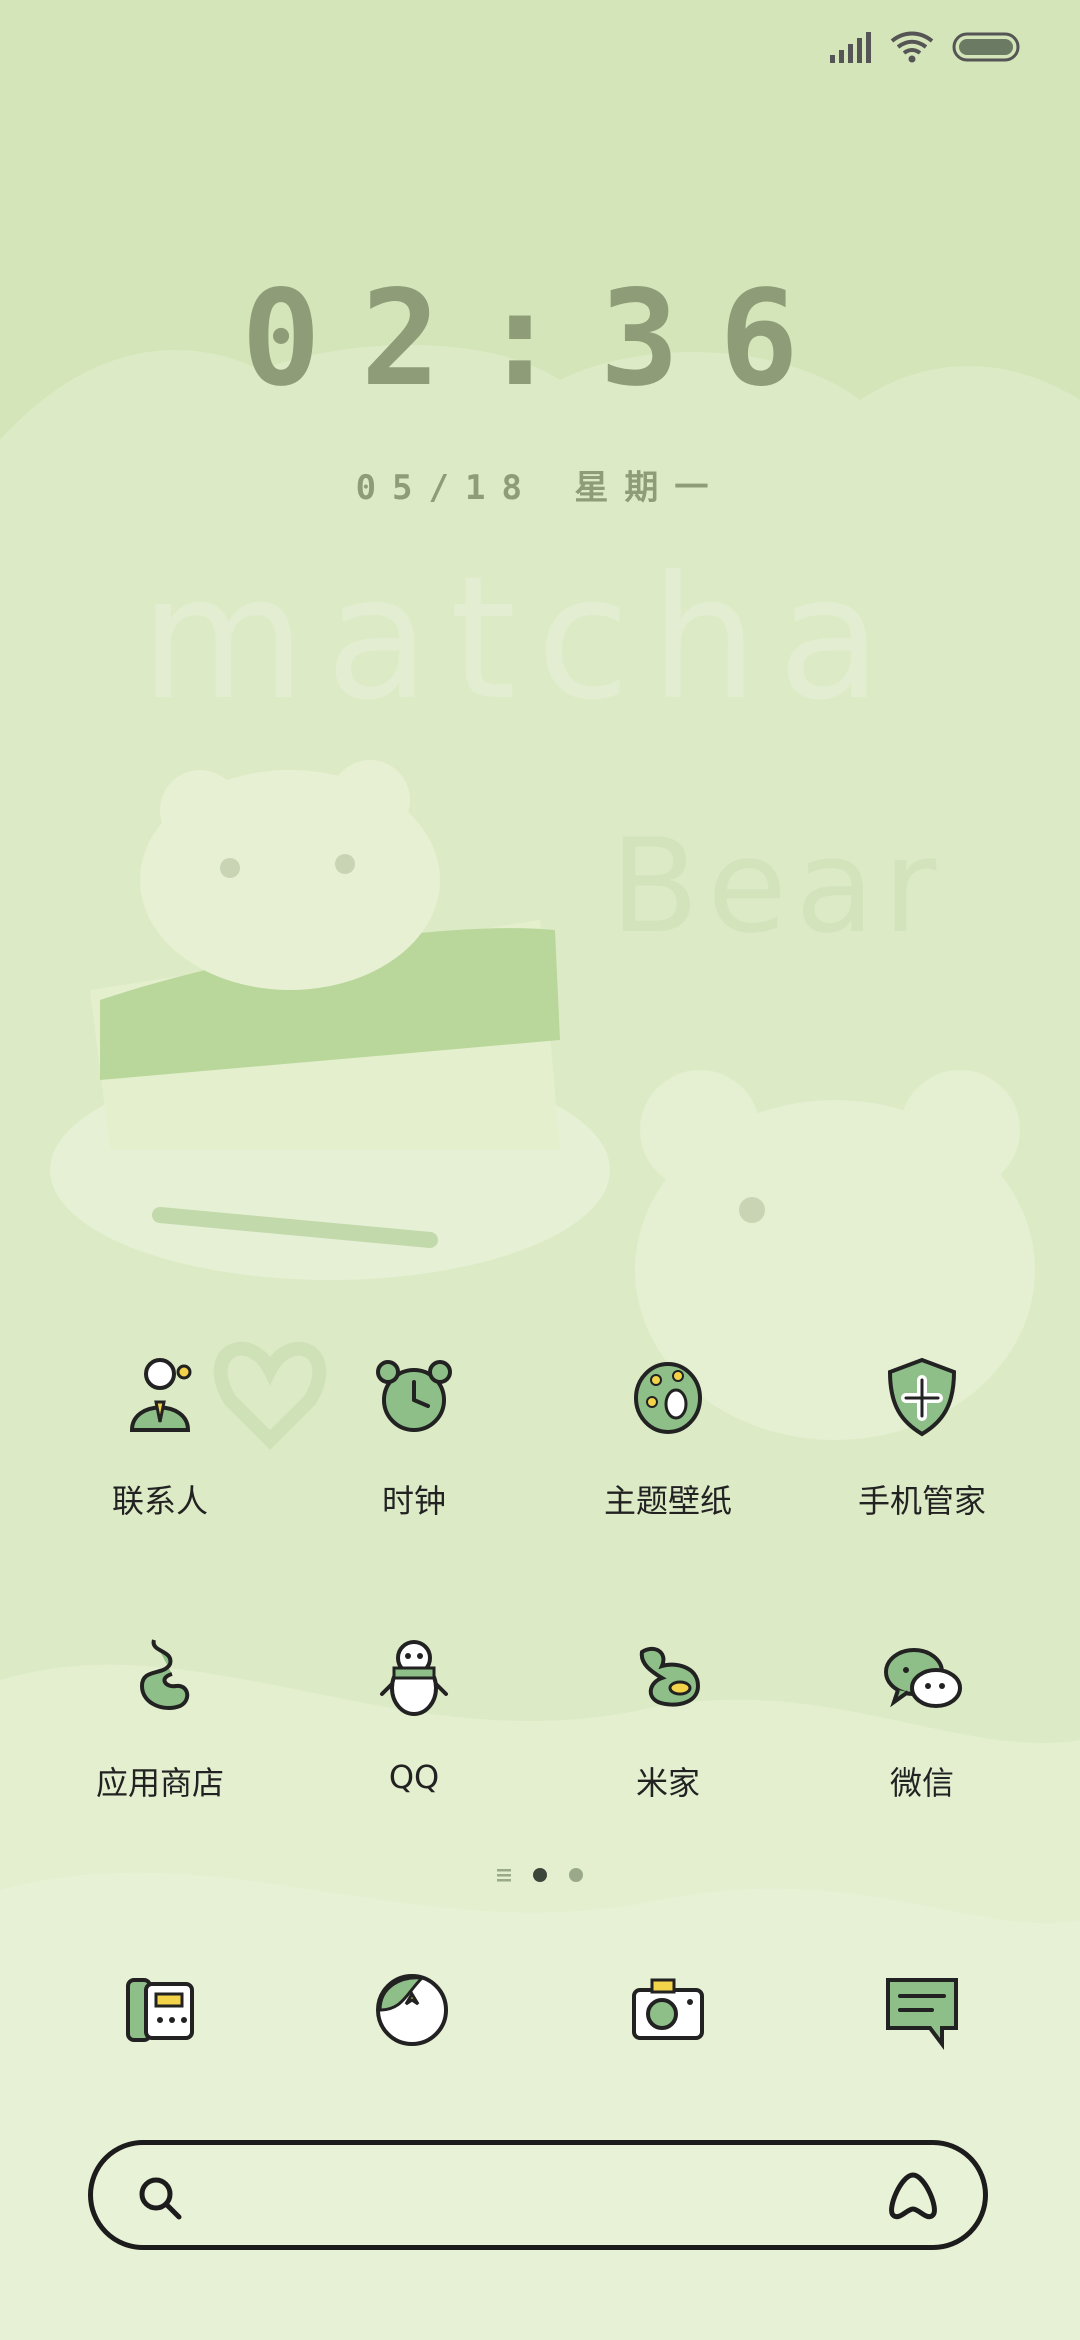 The image size is (1080, 2340). What do you see at coordinates (922, 1718) in the screenshot?
I see `app-wechat: 微信` at bounding box center [922, 1718].